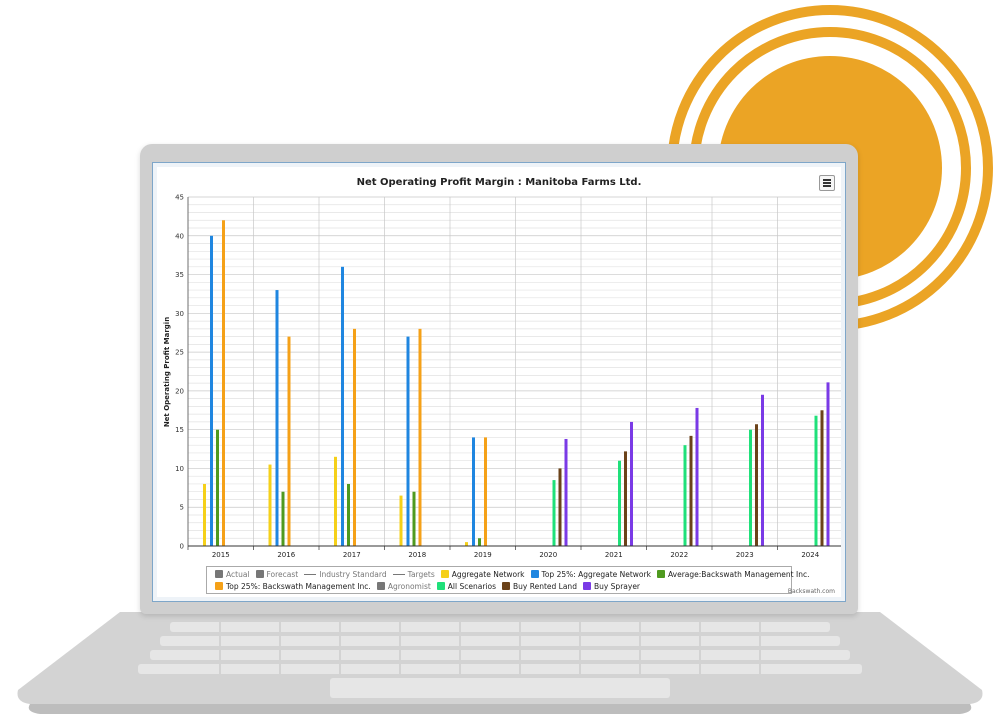  What do you see at coordinates (348, 514) in the screenshot?
I see `bar-average-backswath-management-inc--2017` at bounding box center [348, 514].